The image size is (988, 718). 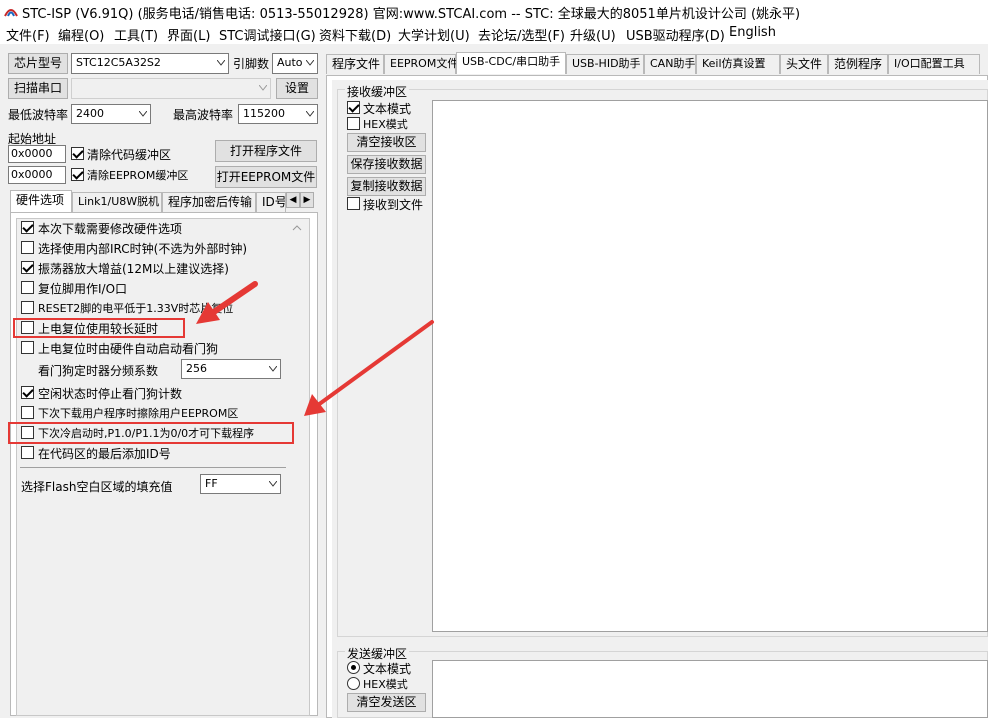 I want to click on chip-model-select: STC12C5A32S2, so click(x=150, y=63).